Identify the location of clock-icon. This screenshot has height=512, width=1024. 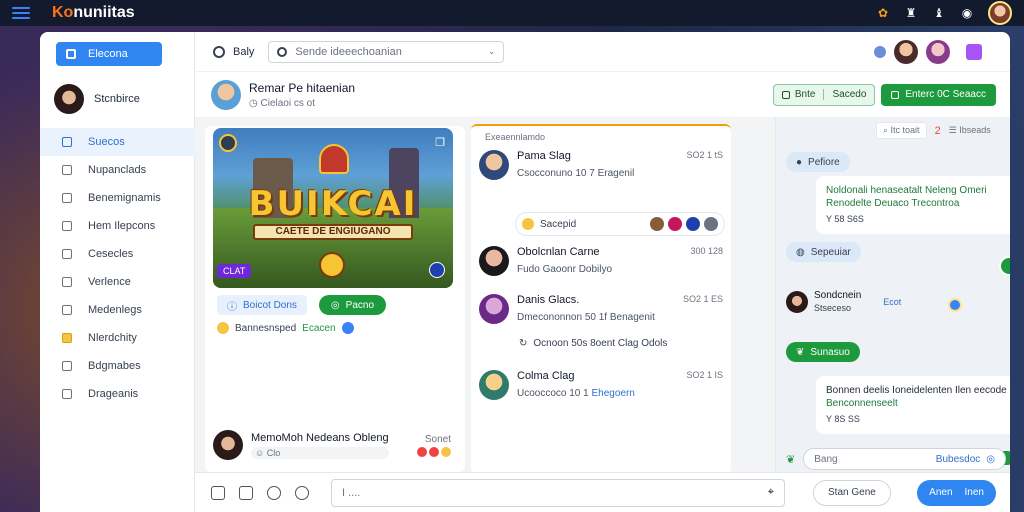
(302, 492).